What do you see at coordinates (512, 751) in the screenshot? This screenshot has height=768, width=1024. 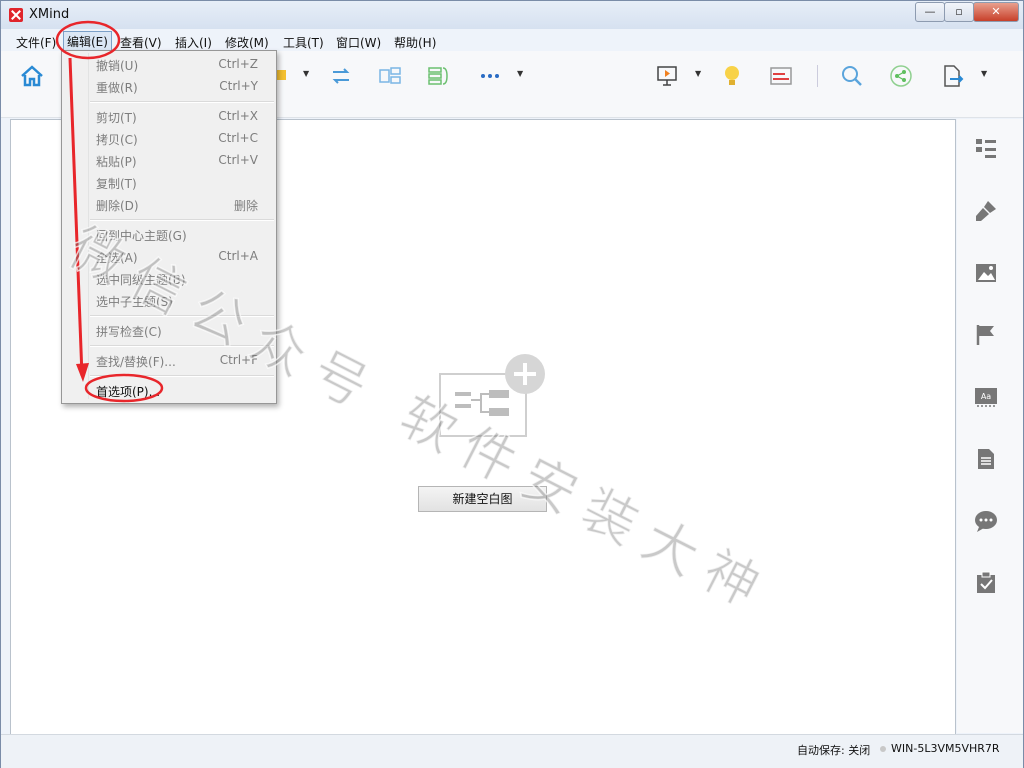 I see `status-bar: 自动保存: 关闭 WIN-5L3VM5VHR7R` at bounding box center [512, 751].